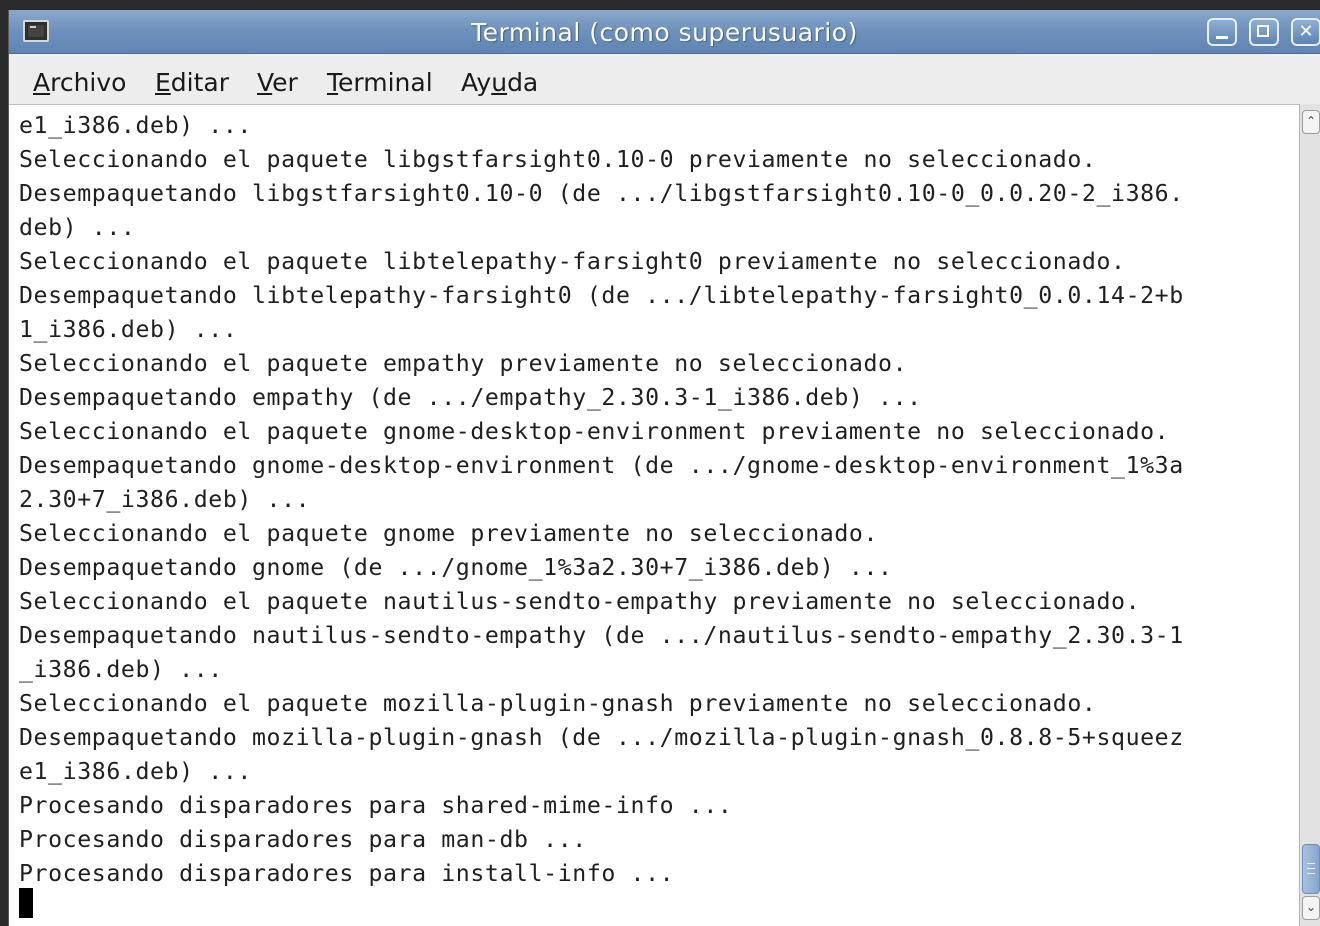 The height and width of the screenshot is (926, 1320). I want to click on minimize-icon, so click(1222, 37).